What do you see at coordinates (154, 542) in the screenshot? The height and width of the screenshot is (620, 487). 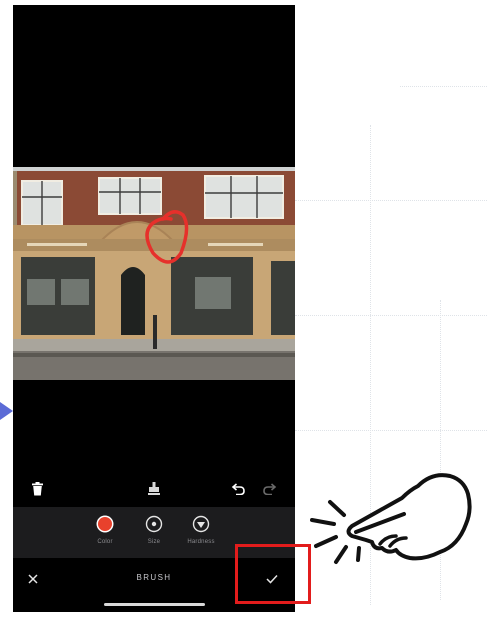 I see `size-option-label: Size` at bounding box center [154, 542].